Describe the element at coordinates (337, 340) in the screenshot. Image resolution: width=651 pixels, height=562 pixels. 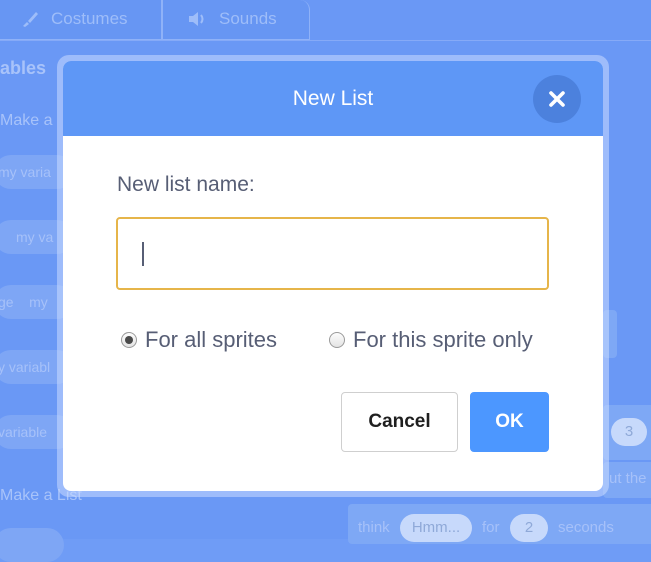
I see `radio-button-unchecked` at that location.